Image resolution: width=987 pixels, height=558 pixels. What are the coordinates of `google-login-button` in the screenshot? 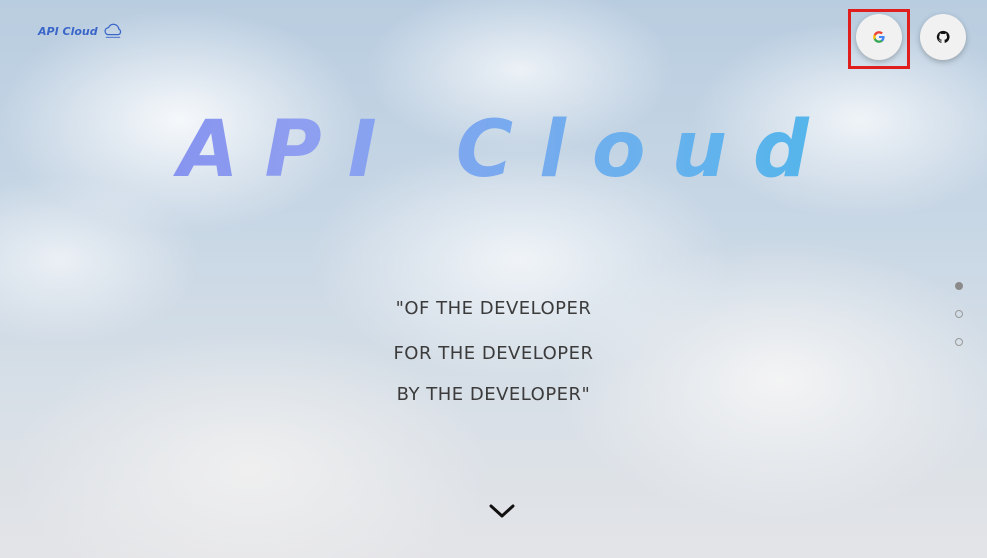 It's located at (879, 37).